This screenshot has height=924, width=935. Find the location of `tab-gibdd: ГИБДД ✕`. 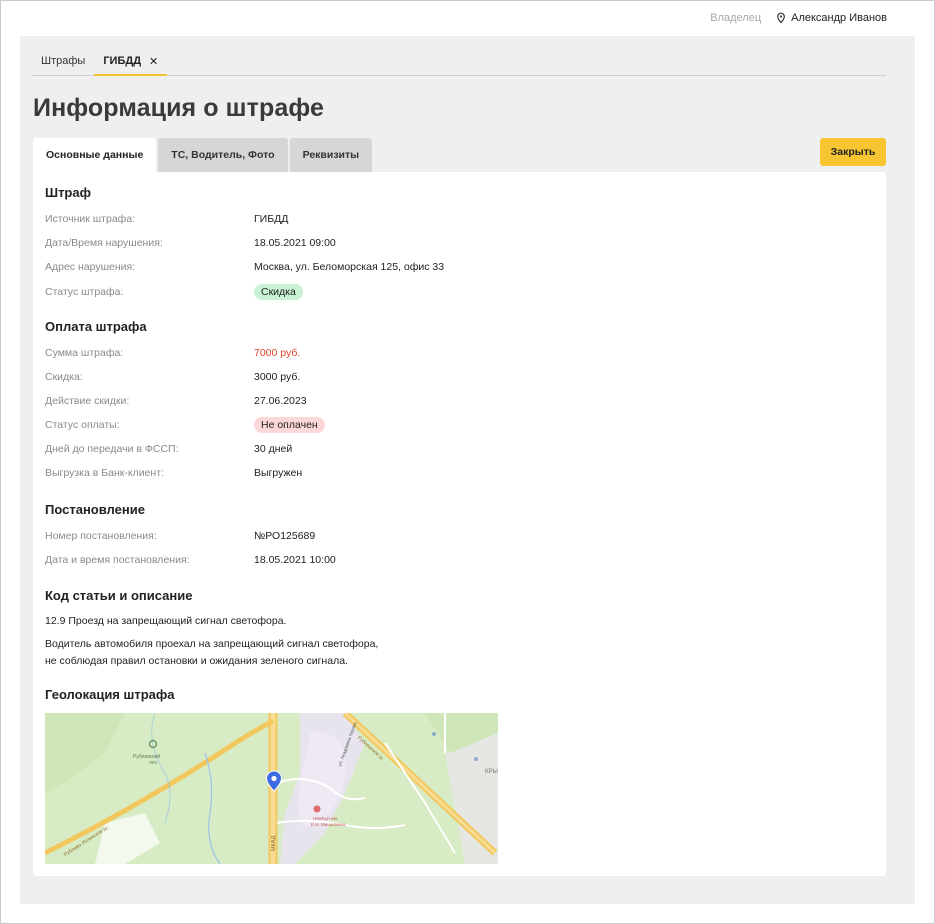

tab-gibdd: ГИБДД ✕ is located at coordinates (131, 63).